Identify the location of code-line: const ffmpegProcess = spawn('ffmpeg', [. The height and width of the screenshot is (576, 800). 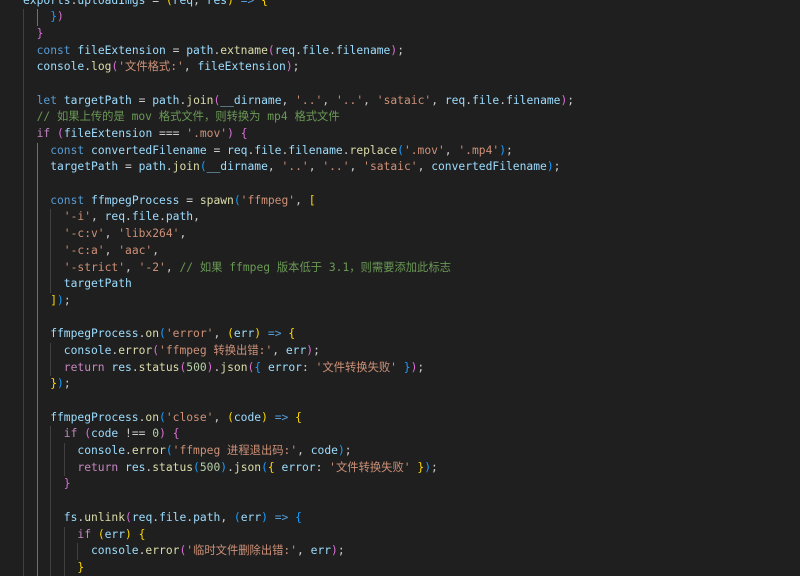
(400, 201).